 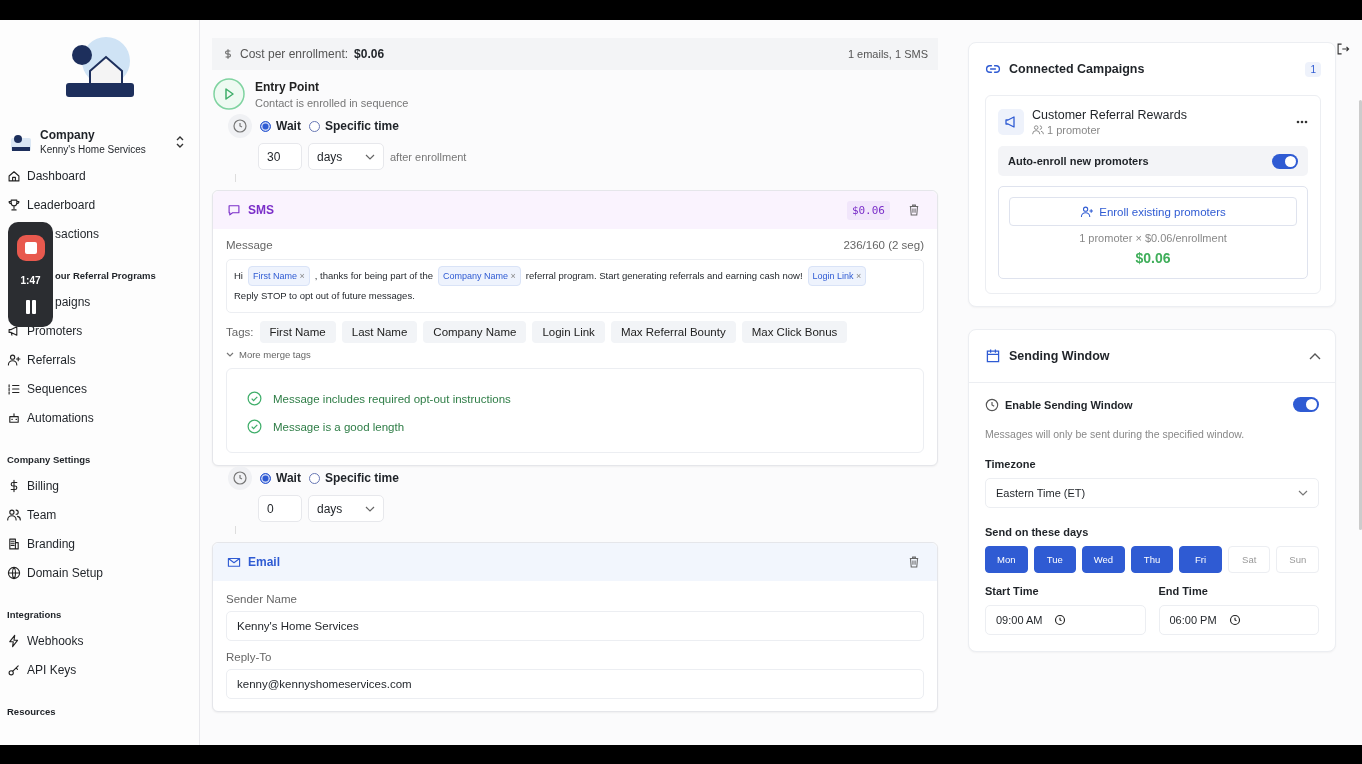 What do you see at coordinates (240, 332) in the screenshot?
I see `tags-label: Tags:` at bounding box center [240, 332].